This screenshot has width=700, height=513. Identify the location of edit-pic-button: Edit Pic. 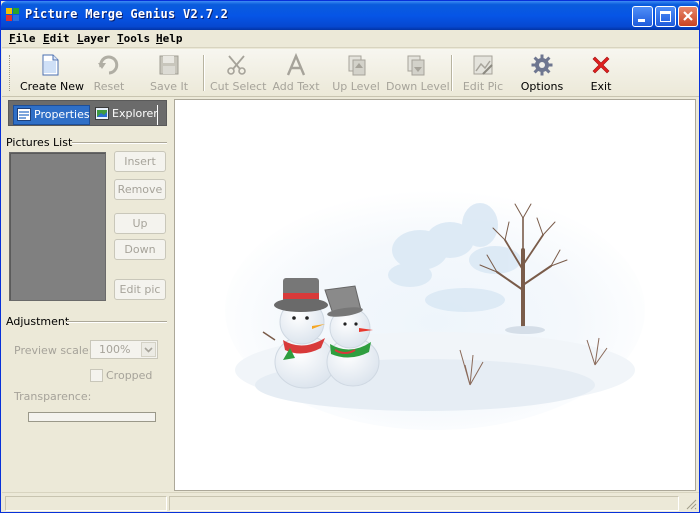
(483, 73).